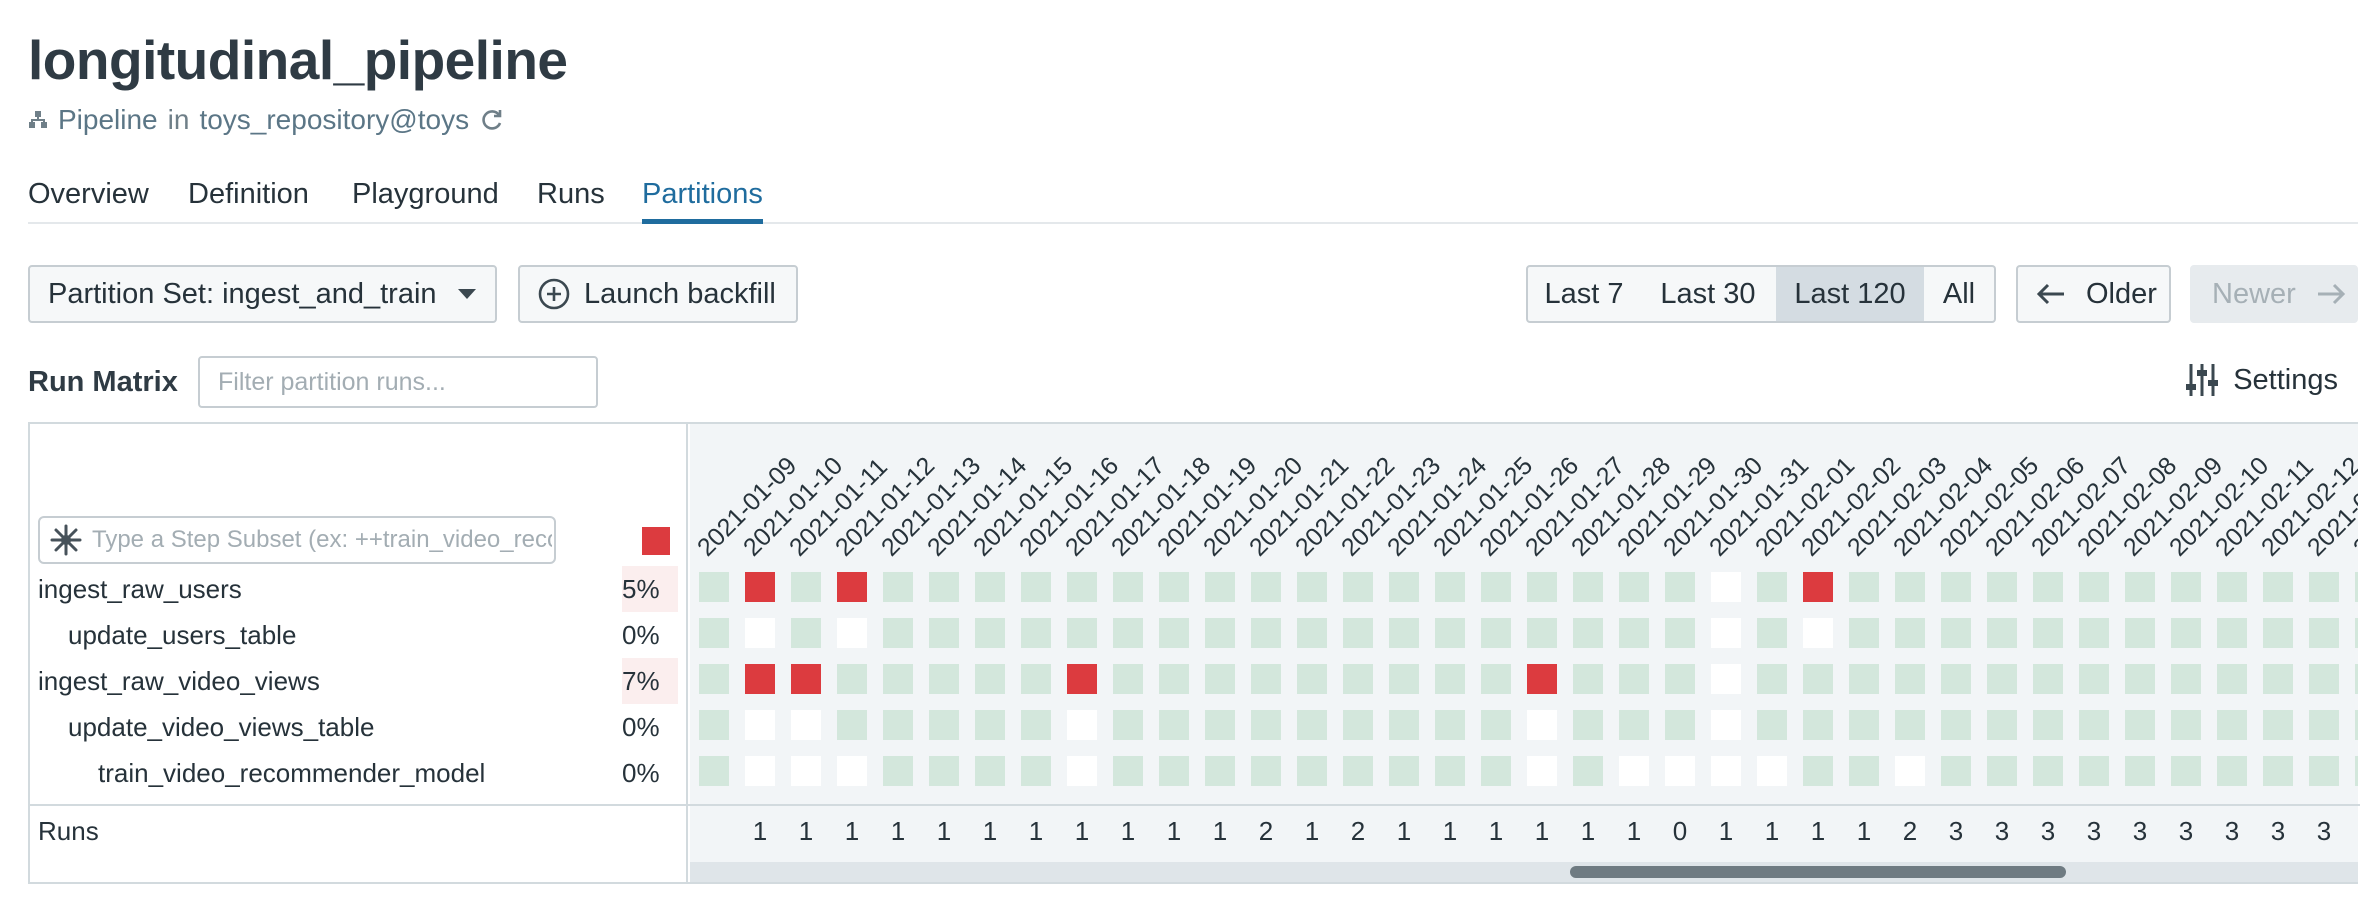  I want to click on step-subset-field, so click(297, 540).